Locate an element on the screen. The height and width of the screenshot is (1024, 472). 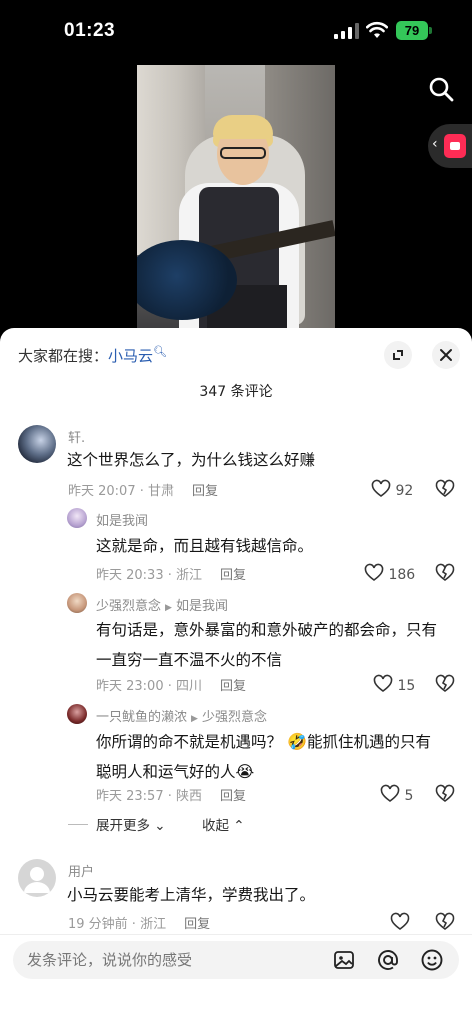
comment-meta: 昨天 23:57 · 陕西 回复 is located at coordinates (171, 794).